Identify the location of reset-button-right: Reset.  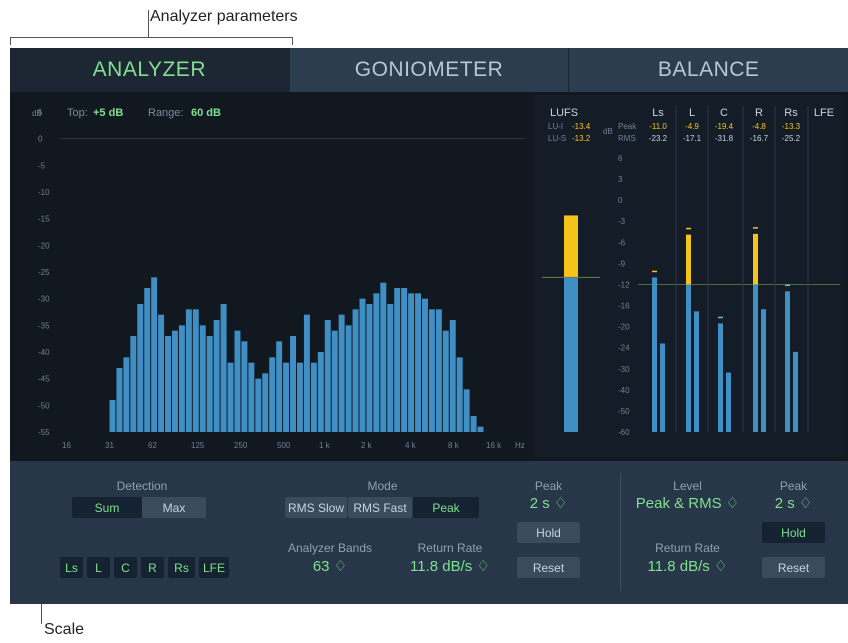
(793, 567).